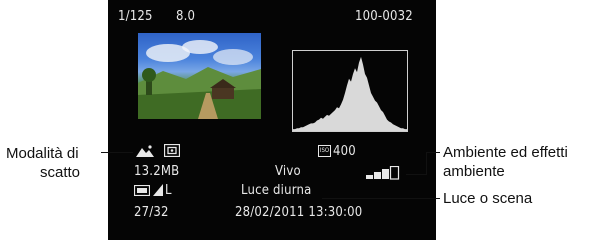 The width and height of the screenshot is (591, 240). I want to click on callout-light-scene: Luce o scena, so click(488, 198).